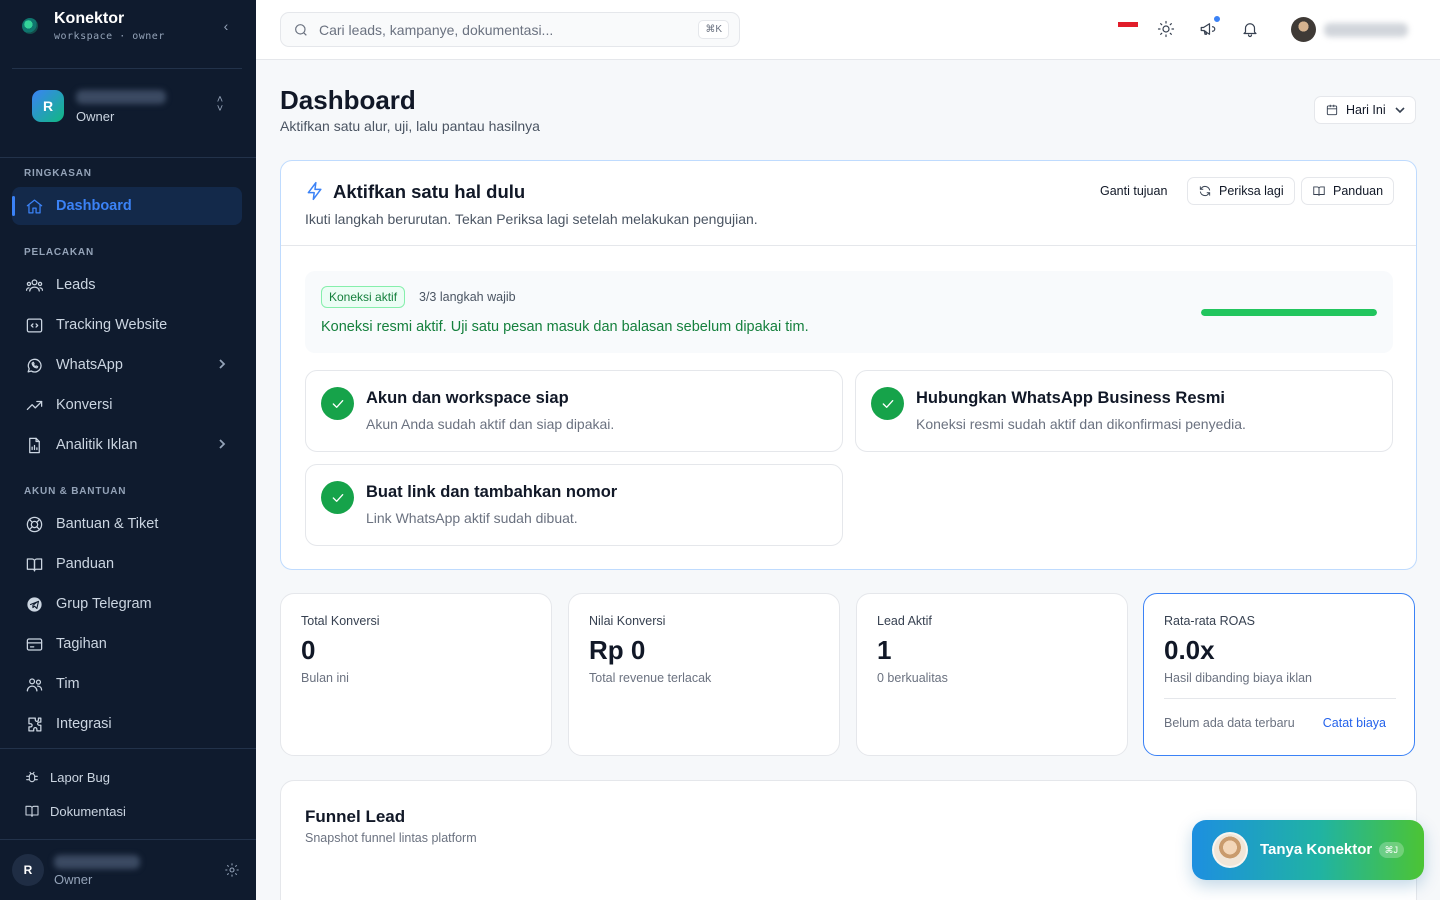 Image resolution: width=1440 pixels, height=900 pixels. Describe the element at coordinates (94, 206) in the screenshot. I see `sidebar-item-label: Dashboard` at that location.